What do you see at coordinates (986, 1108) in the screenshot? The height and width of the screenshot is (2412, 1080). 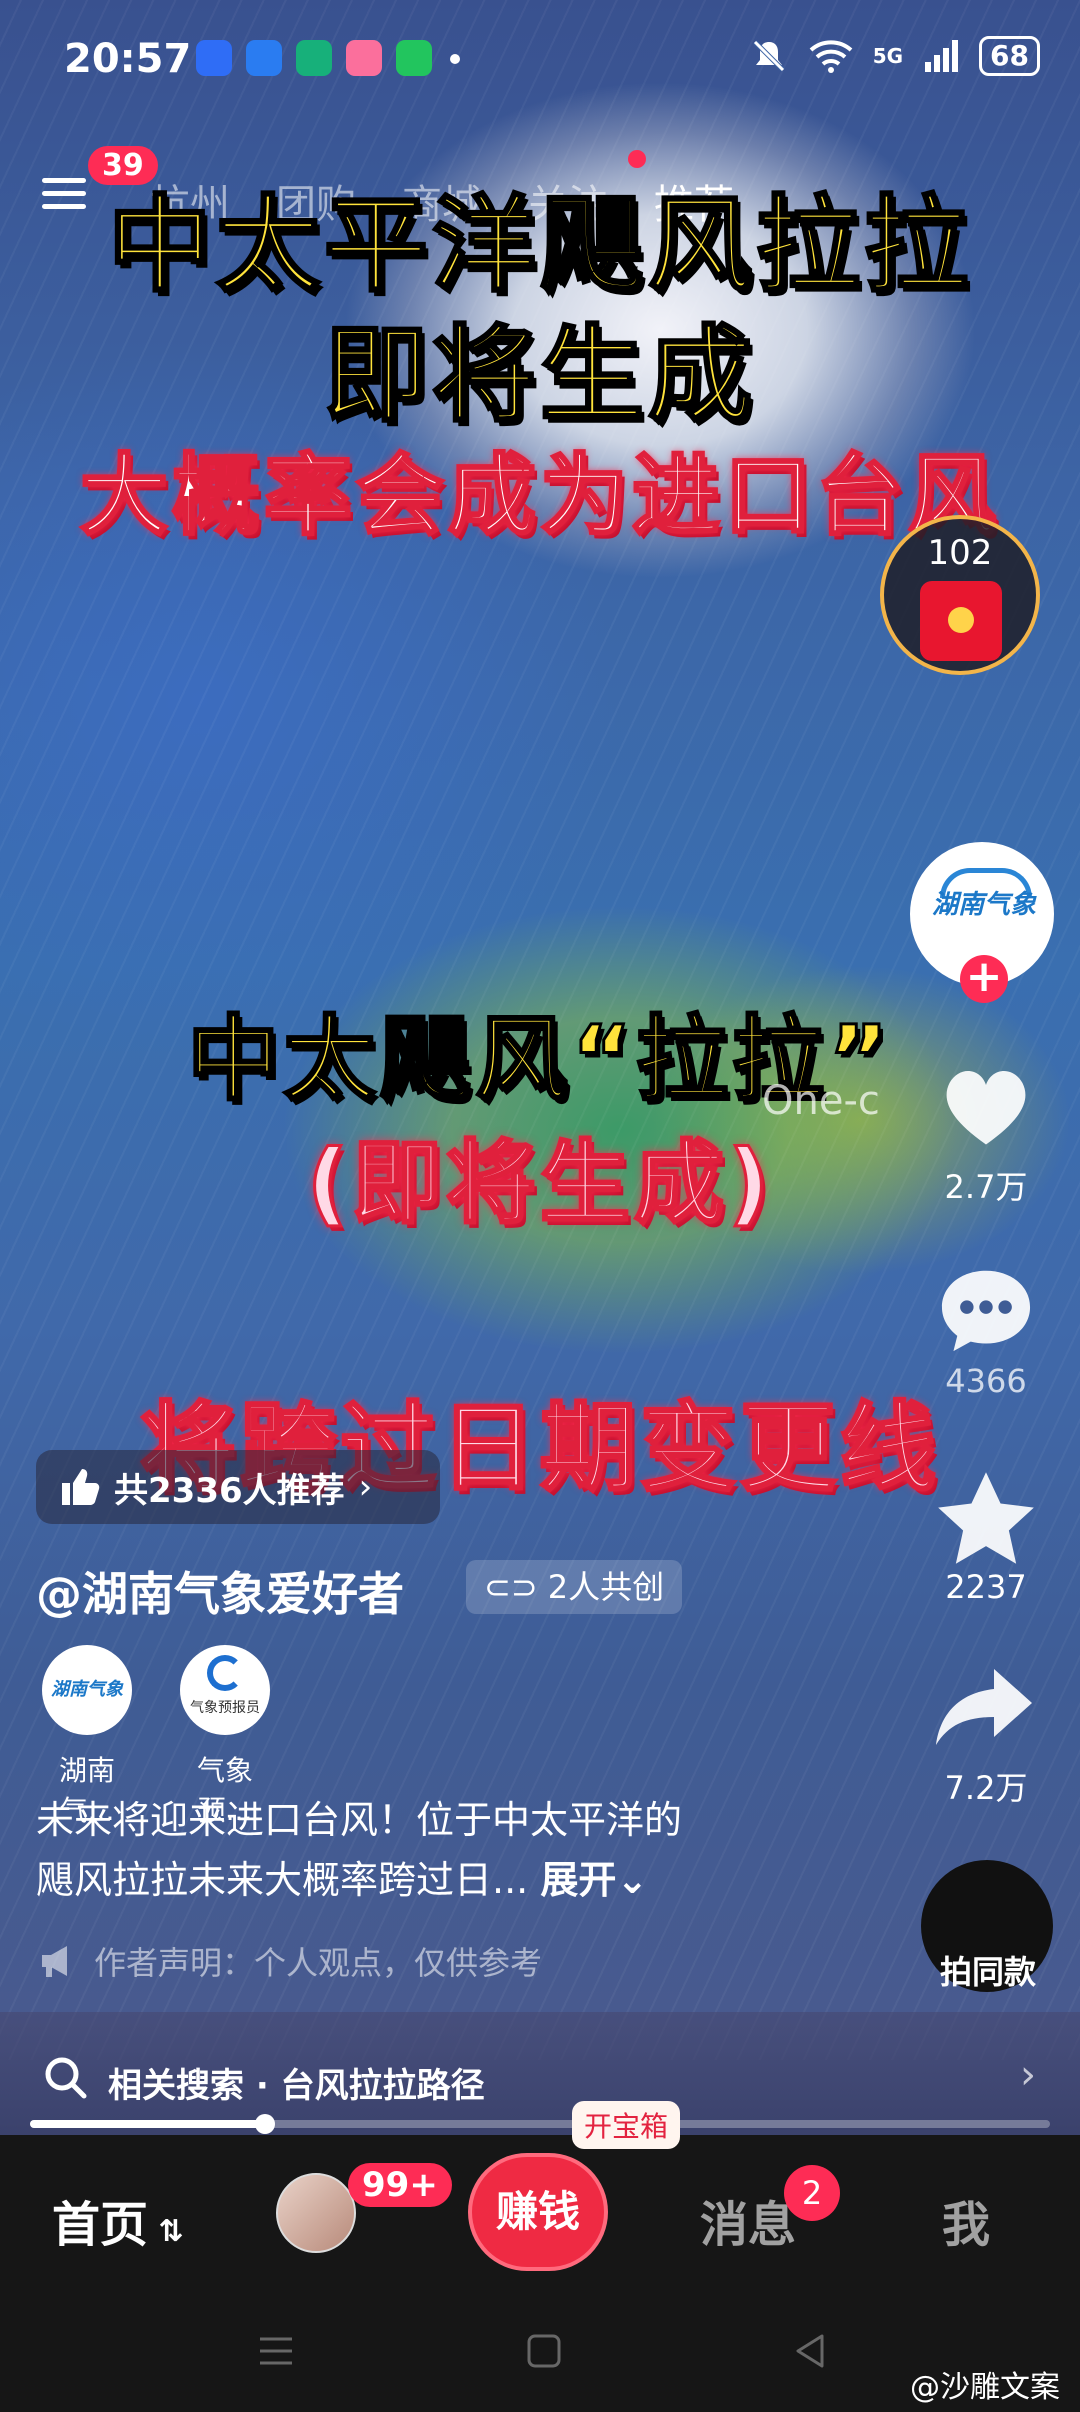 I see `like-icon` at bounding box center [986, 1108].